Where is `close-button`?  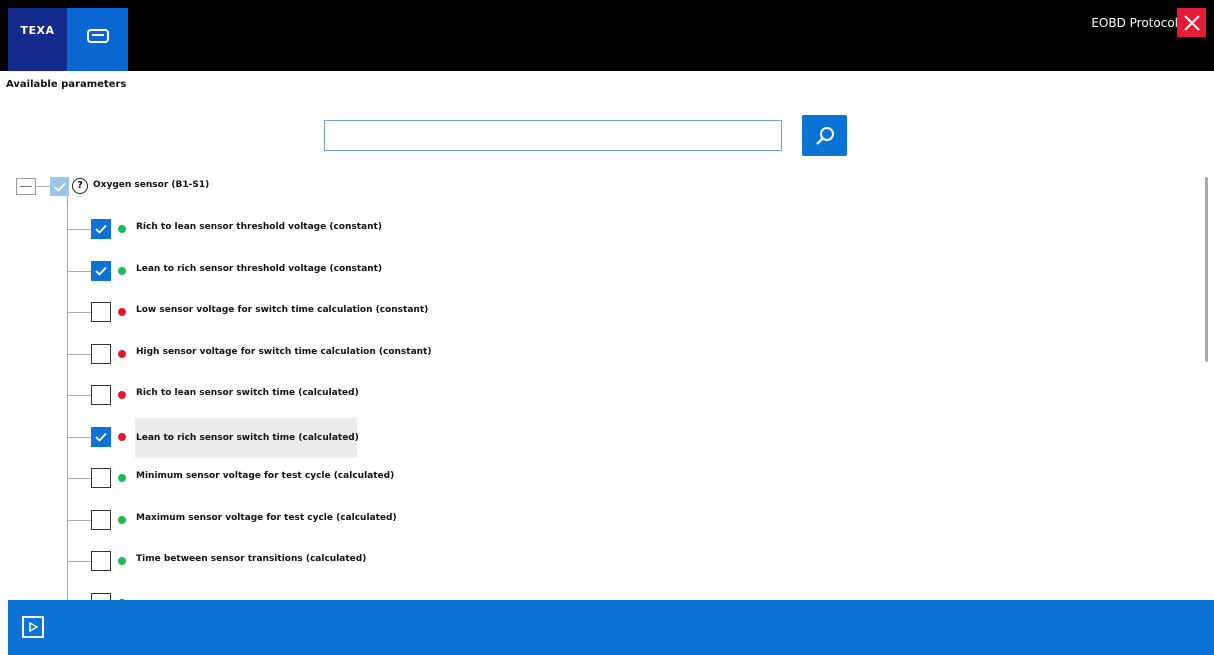 close-button is located at coordinates (1191, 22).